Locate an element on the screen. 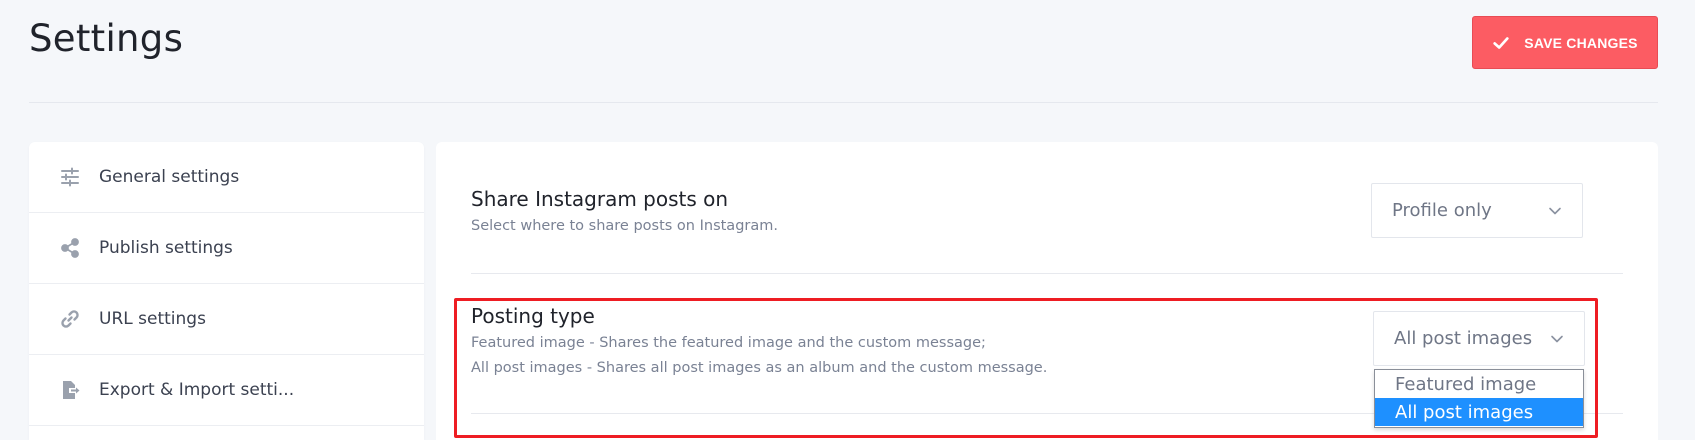 This screenshot has height=440, width=1695. save-changes-button: SAVE CHANGES is located at coordinates (1565, 42).